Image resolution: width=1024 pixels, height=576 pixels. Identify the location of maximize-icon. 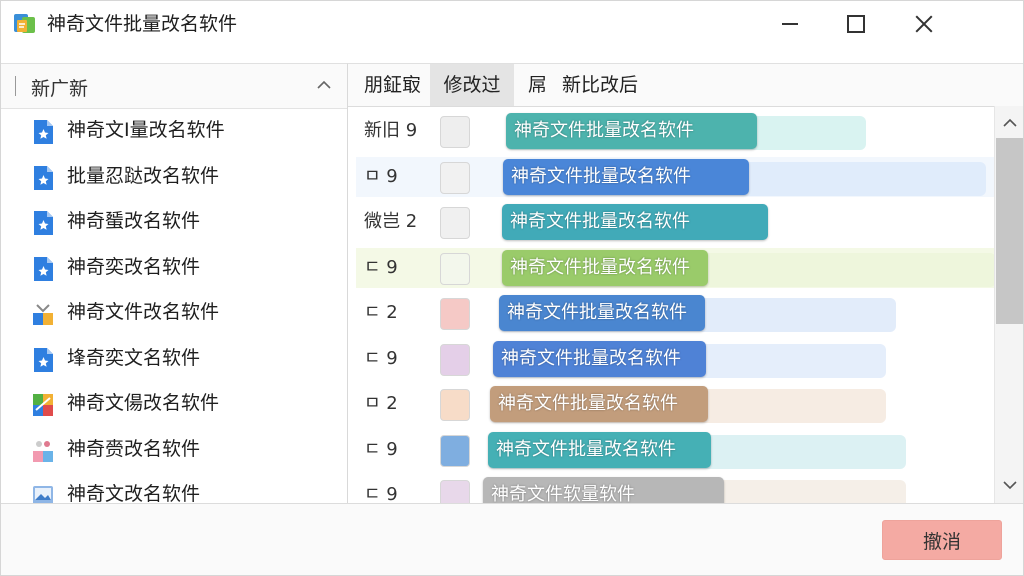
(856, 24).